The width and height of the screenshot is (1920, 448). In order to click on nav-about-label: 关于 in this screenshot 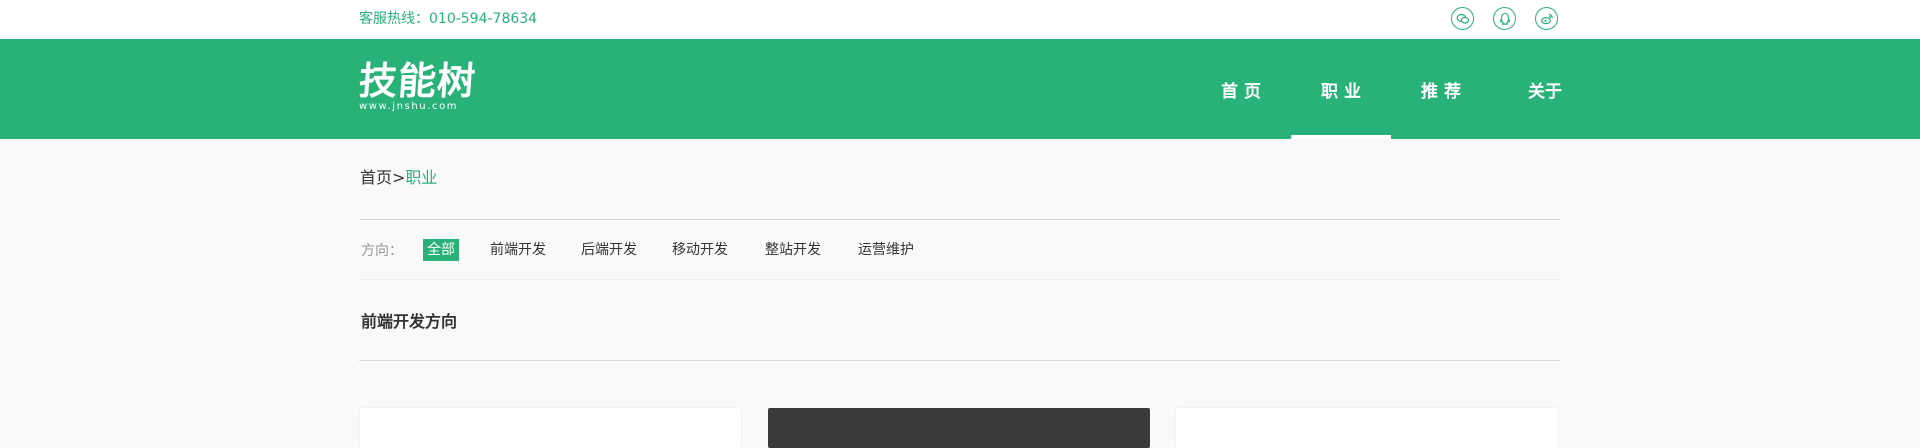, I will do `click(1545, 91)`.